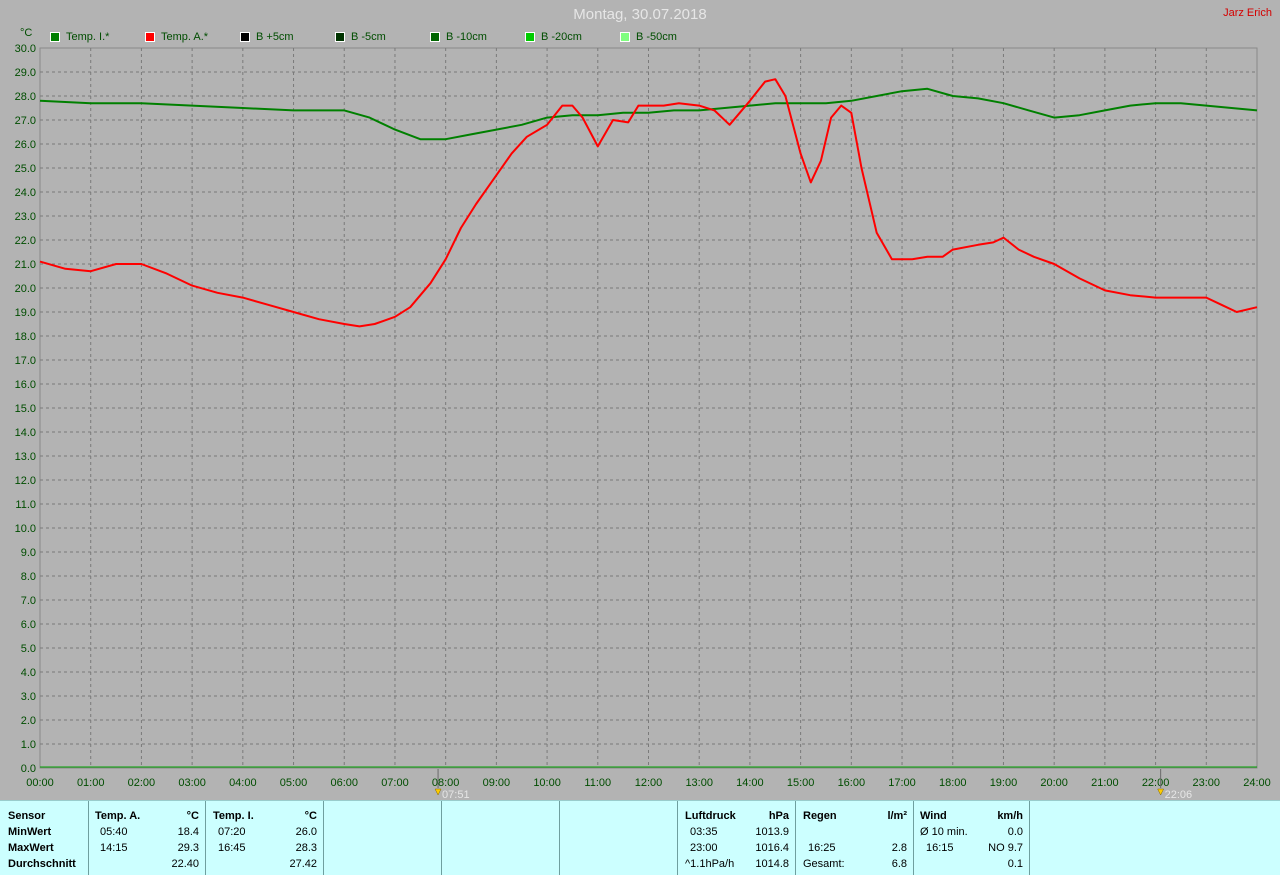 The width and height of the screenshot is (1280, 875). Describe the element at coordinates (91, 783) in the screenshot. I see `x-tick-label: 01:00` at that location.